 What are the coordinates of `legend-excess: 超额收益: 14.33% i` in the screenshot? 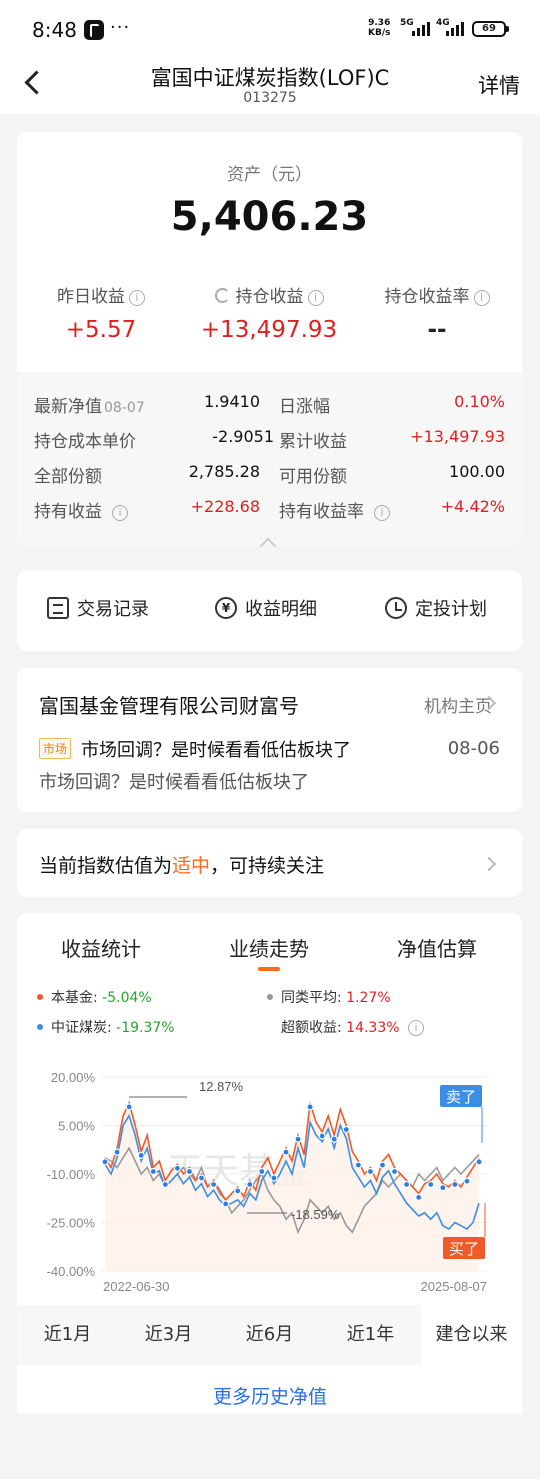 It's located at (353, 1027).